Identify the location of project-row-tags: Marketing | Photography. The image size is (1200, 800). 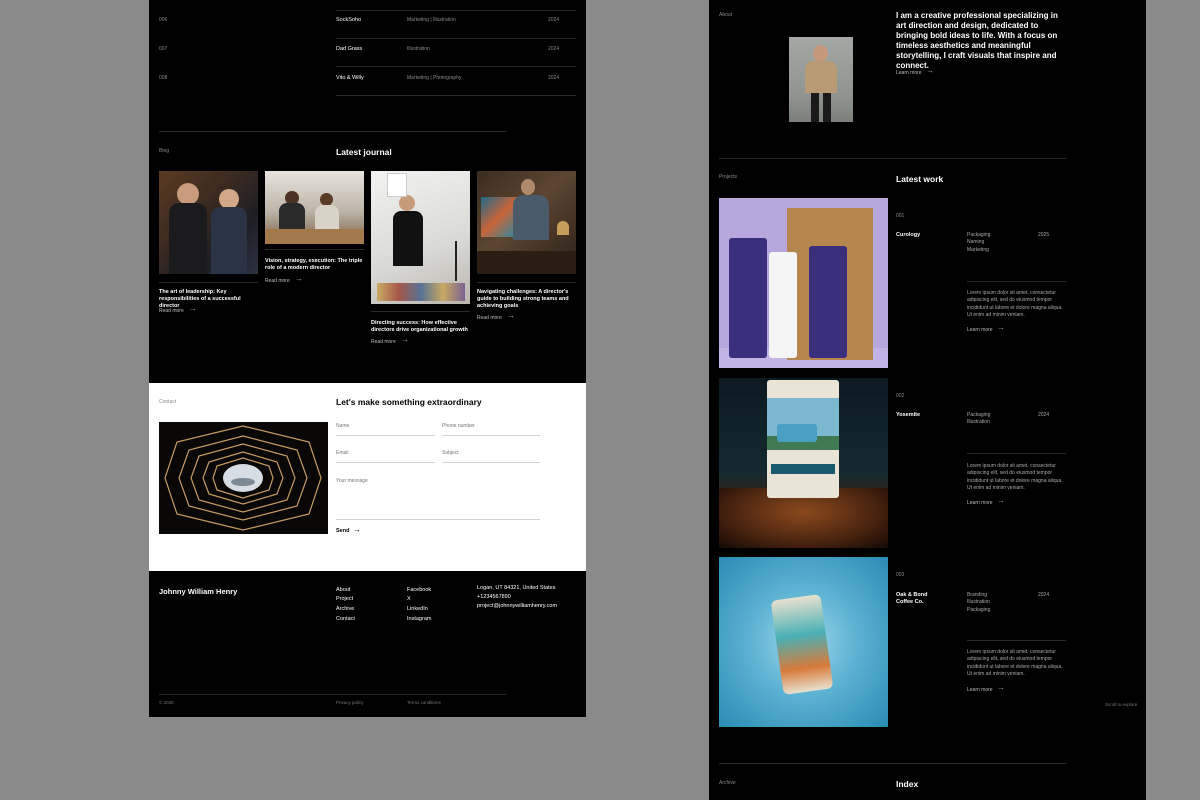
(434, 78).